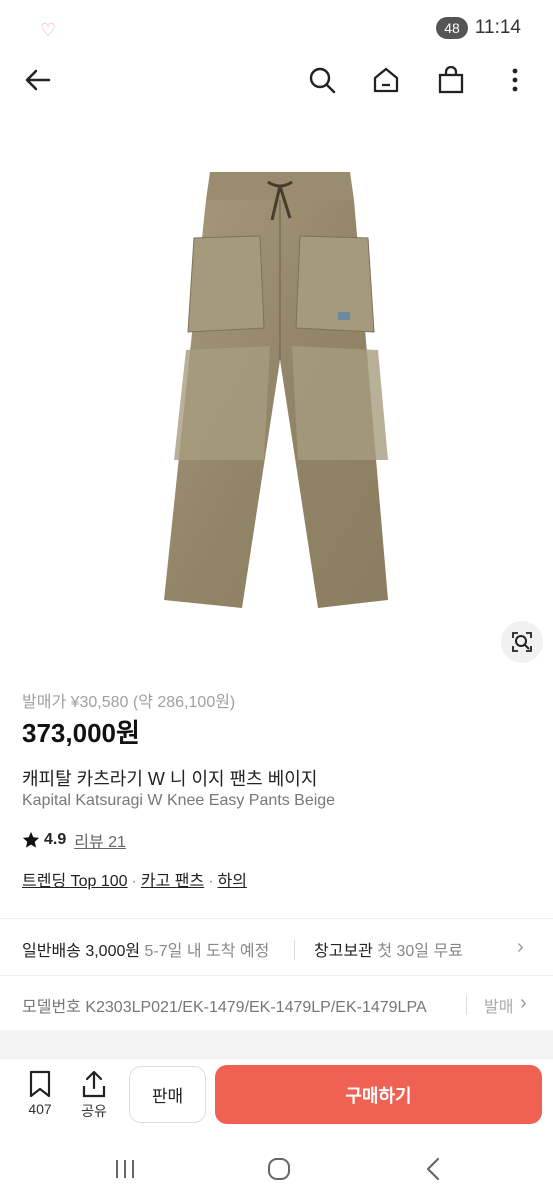 The width and height of the screenshot is (553, 1200). Describe the element at coordinates (100, 840) in the screenshot. I see `review-link: 리뷰 21` at that location.